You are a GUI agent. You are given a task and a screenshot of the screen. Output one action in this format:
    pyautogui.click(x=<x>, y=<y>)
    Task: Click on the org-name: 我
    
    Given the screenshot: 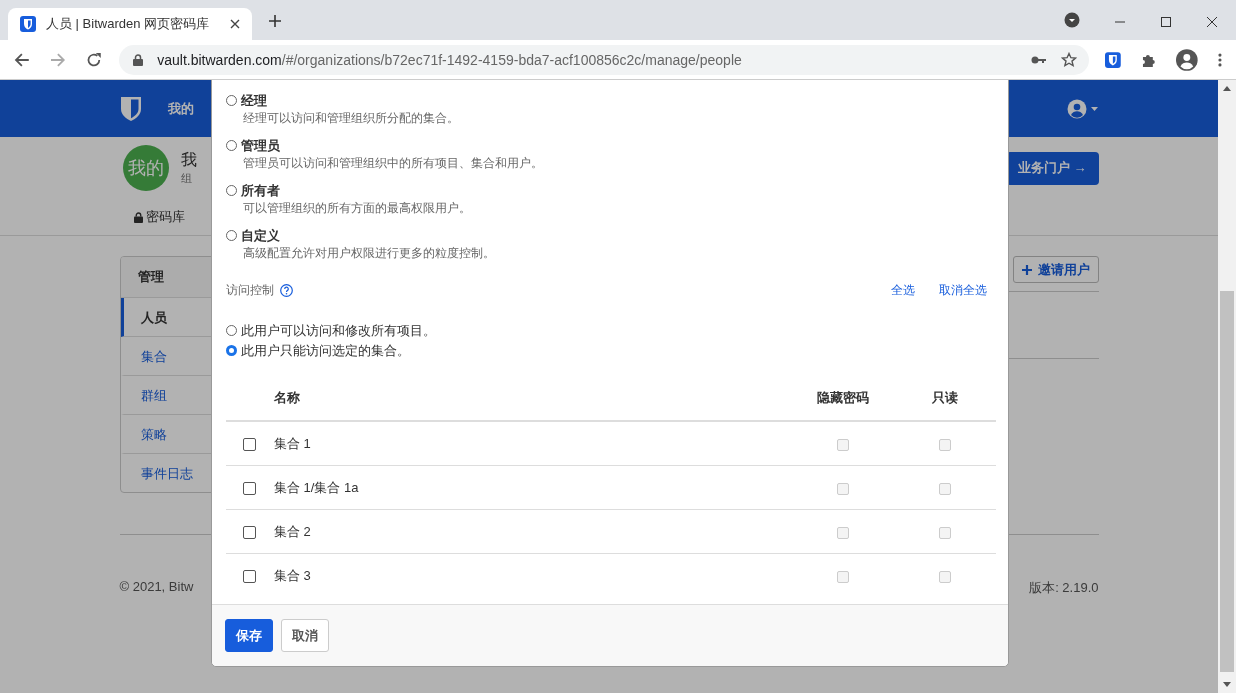 What is the action you would take?
    pyautogui.click(x=188, y=160)
    